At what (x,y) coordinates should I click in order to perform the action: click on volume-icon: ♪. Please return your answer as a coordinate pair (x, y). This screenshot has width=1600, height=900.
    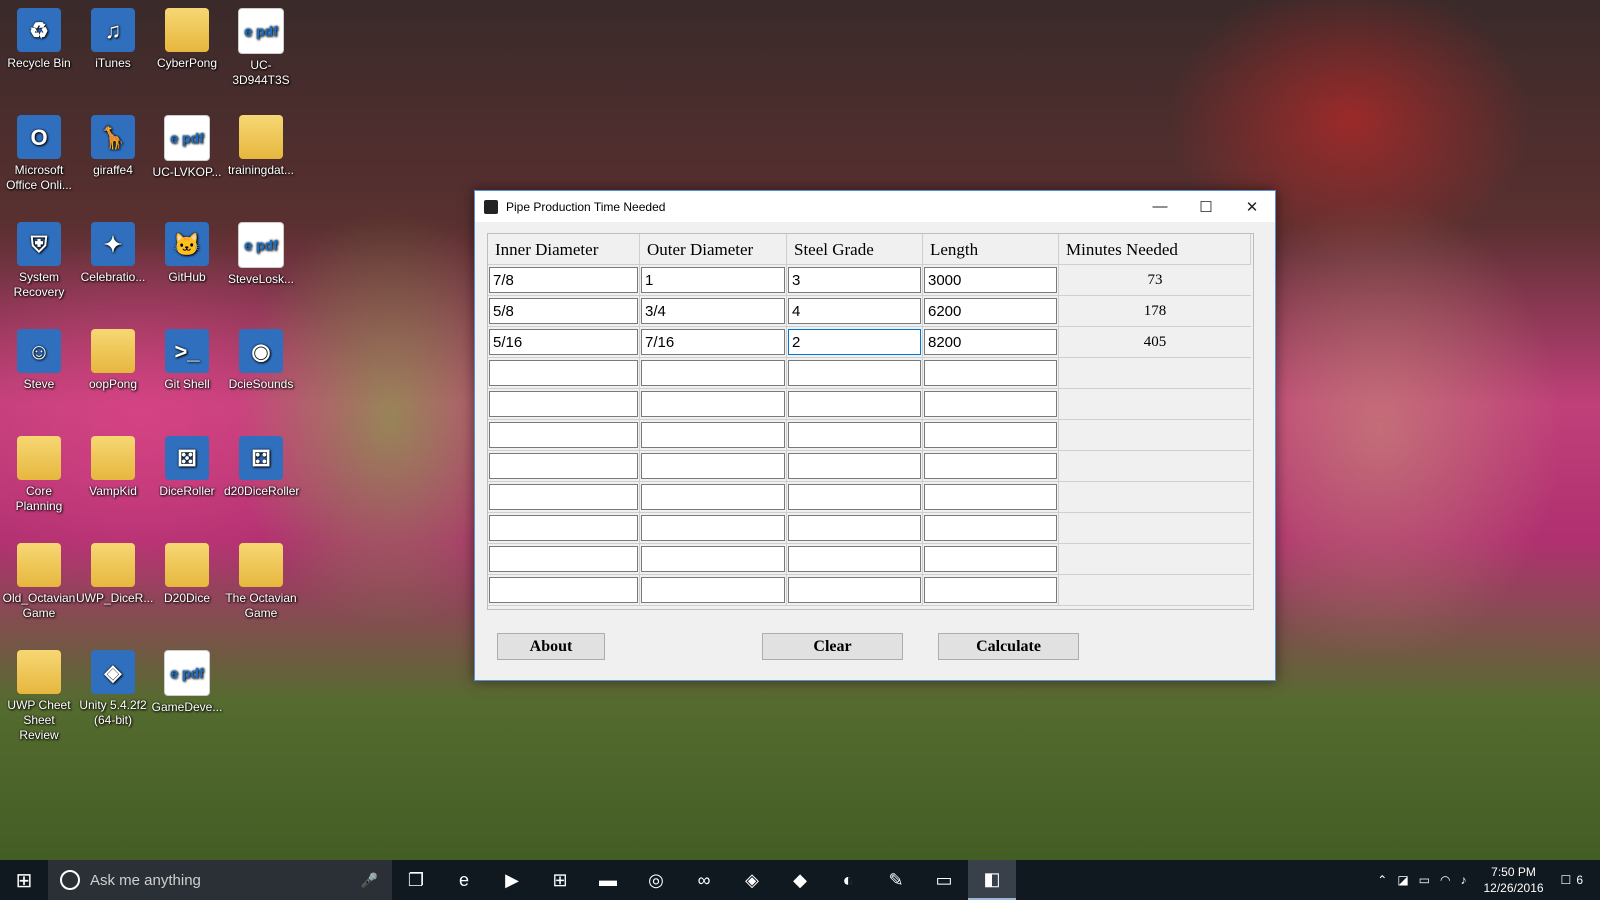
    Looking at the image, I should click on (1463, 880).